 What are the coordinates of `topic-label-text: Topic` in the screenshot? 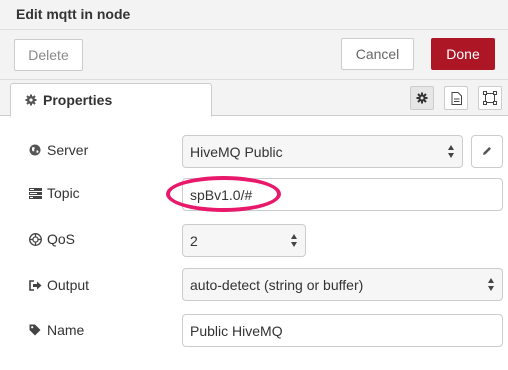 It's located at (63, 193).